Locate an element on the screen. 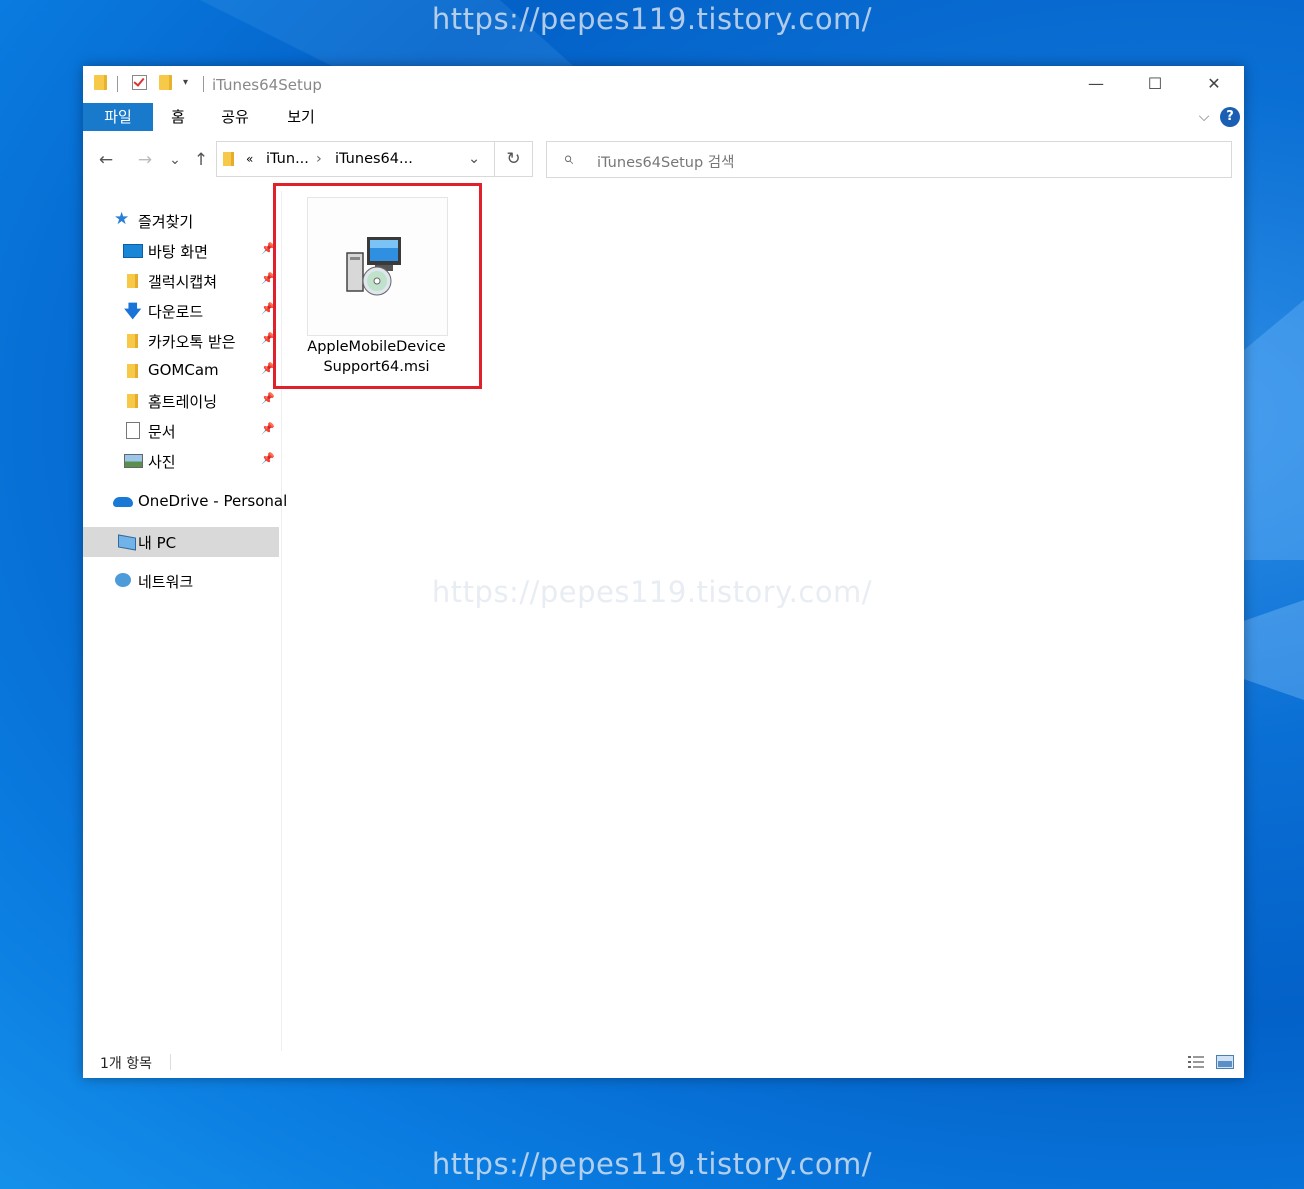  sidebar-item-quick-access: ★ 즐겨찾기 is located at coordinates (181, 221).